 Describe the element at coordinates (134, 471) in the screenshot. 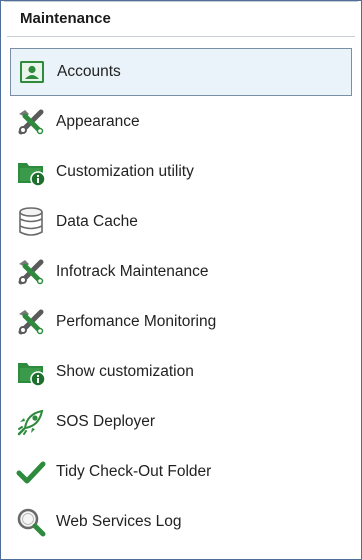

I see `list-item-label: Tidy Check-Out Folder` at that location.